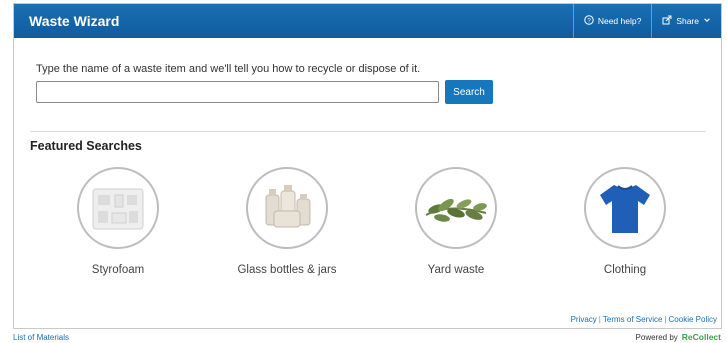 This screenshot has width=727, height=343. Describe the element at coordinates (41, 337) in the screenshot. I see `list-of-materials-link: List of Materials` at that location.